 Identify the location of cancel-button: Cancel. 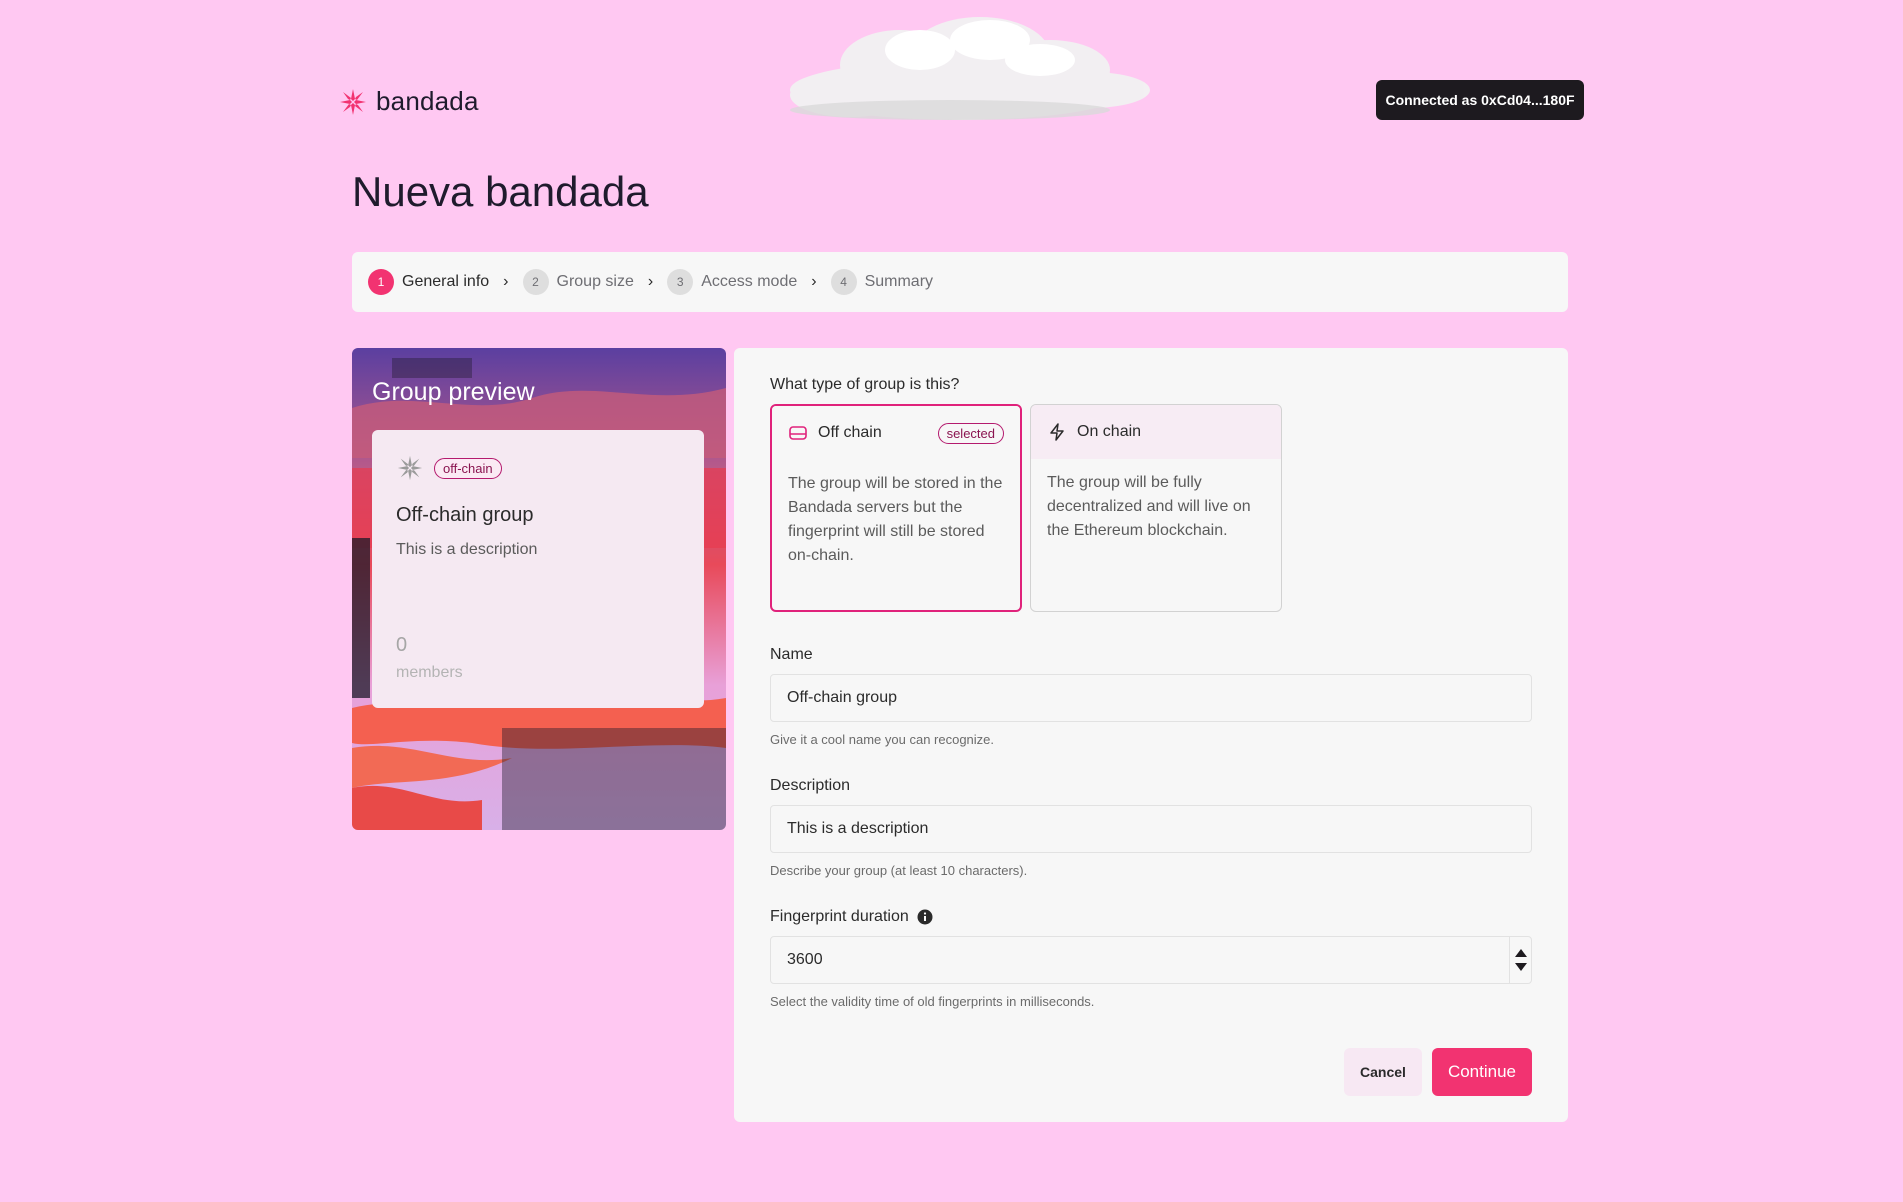
(1383, 1072).